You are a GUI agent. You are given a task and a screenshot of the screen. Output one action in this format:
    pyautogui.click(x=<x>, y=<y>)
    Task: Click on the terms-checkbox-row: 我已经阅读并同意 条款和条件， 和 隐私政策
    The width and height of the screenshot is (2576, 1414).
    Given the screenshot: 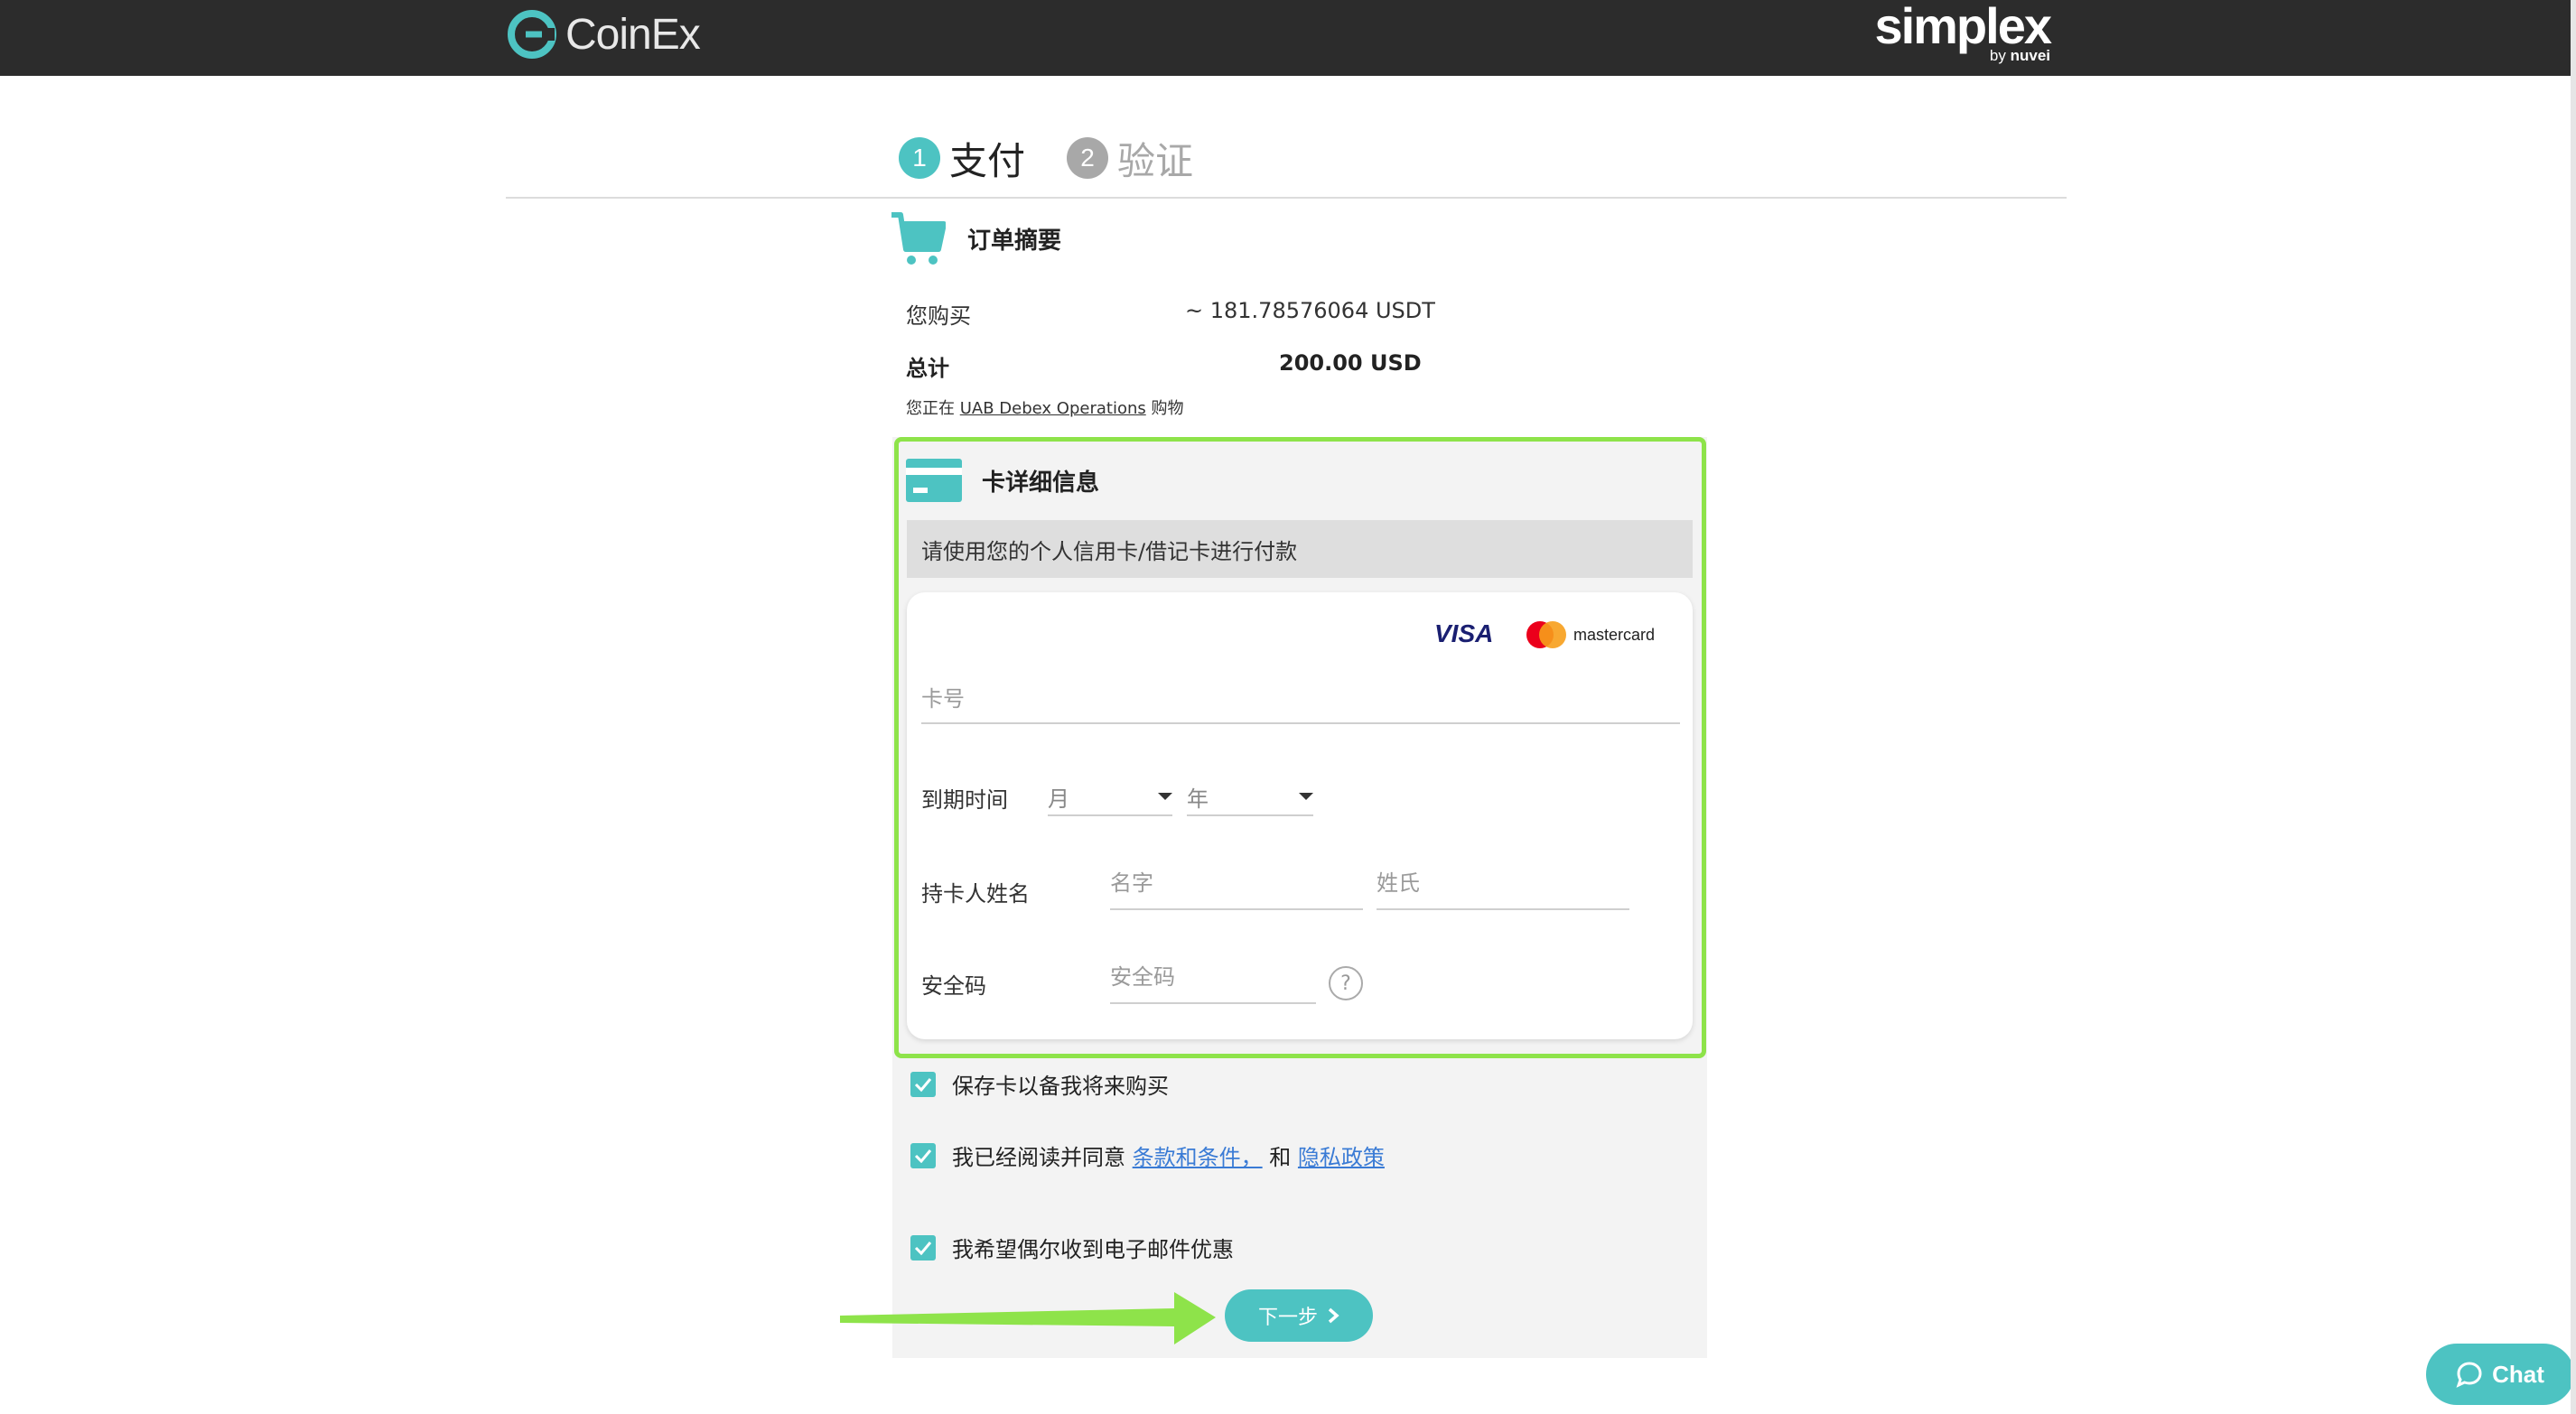 What is the action you would take?
    pyautogui.click(x=1147, y=1155)
    